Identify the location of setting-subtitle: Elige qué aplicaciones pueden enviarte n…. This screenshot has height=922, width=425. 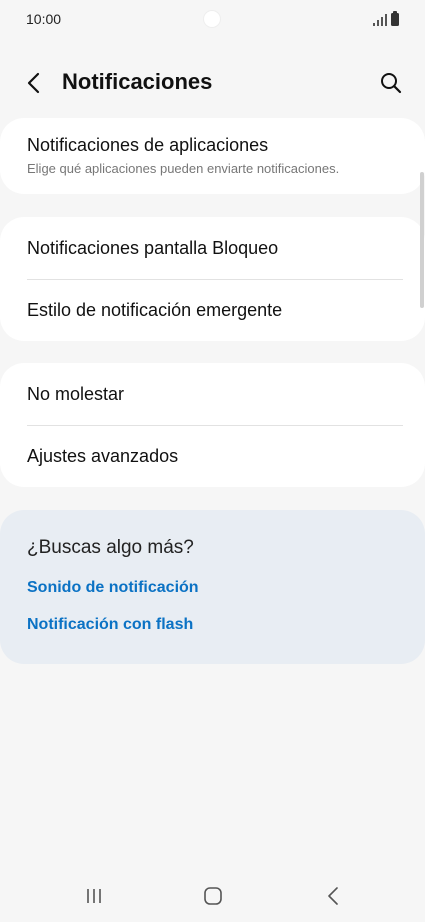
(183, 168).